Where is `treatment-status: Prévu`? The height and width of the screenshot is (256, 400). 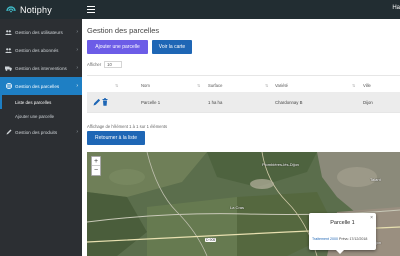 treatment-status: Prévu is located at coordinates (344, 239).